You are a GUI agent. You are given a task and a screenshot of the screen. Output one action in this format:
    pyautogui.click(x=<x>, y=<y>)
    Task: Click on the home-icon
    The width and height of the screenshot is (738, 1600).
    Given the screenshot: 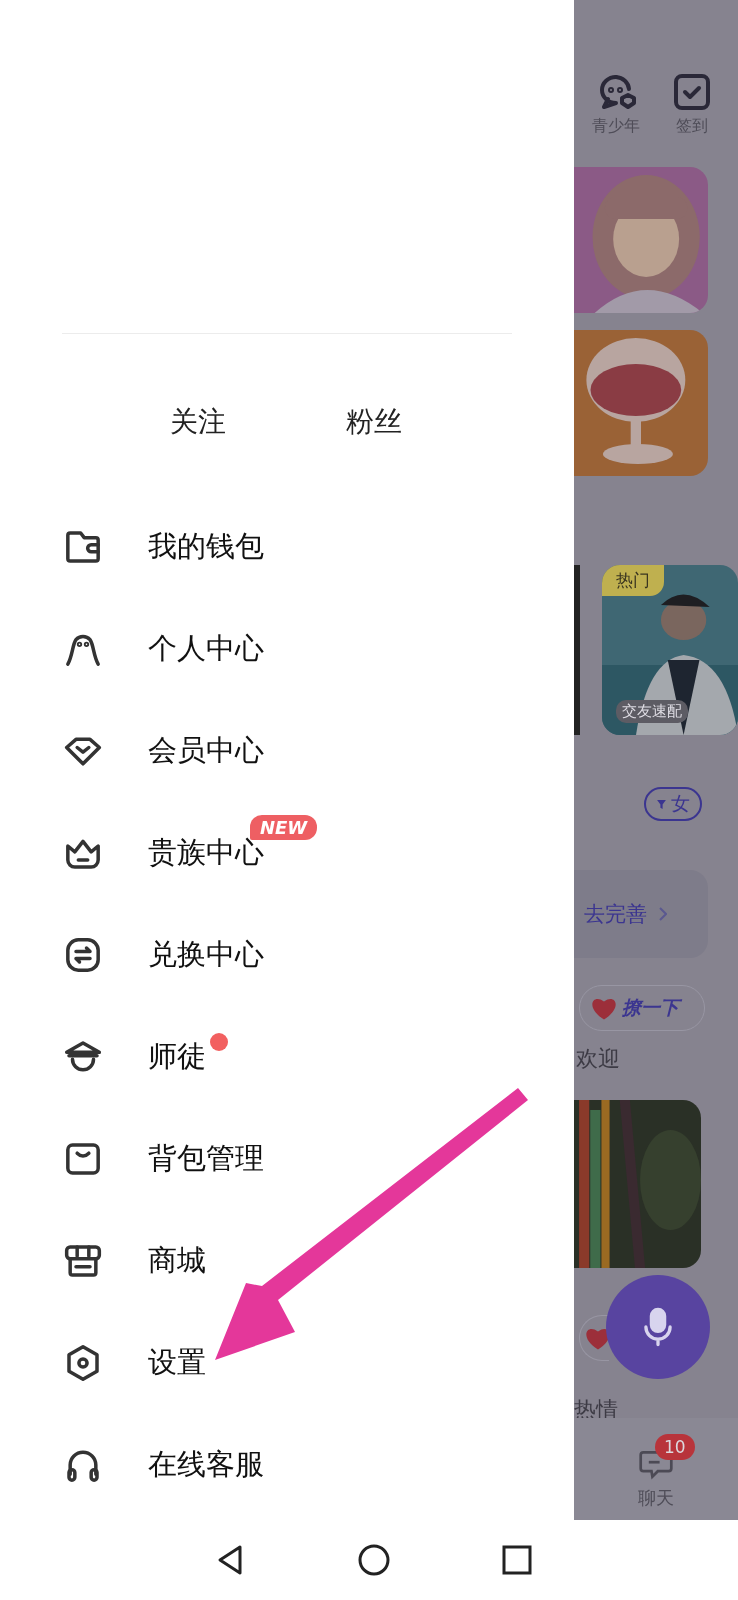 What is the action you would take?
    pyautogui.click(x=374, y=1560)
    